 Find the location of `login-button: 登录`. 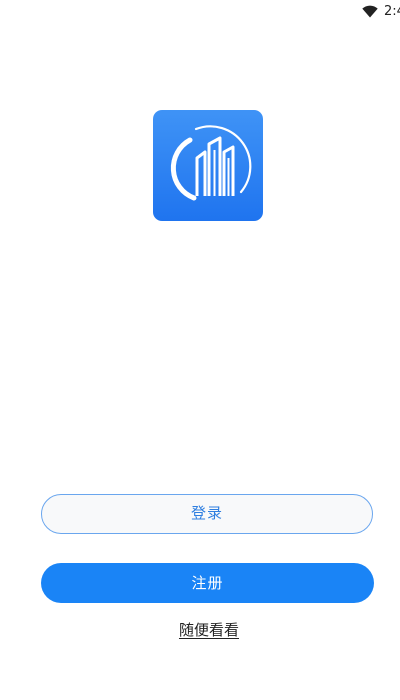

login-button: 登录 is located at coordinates (207, 514).